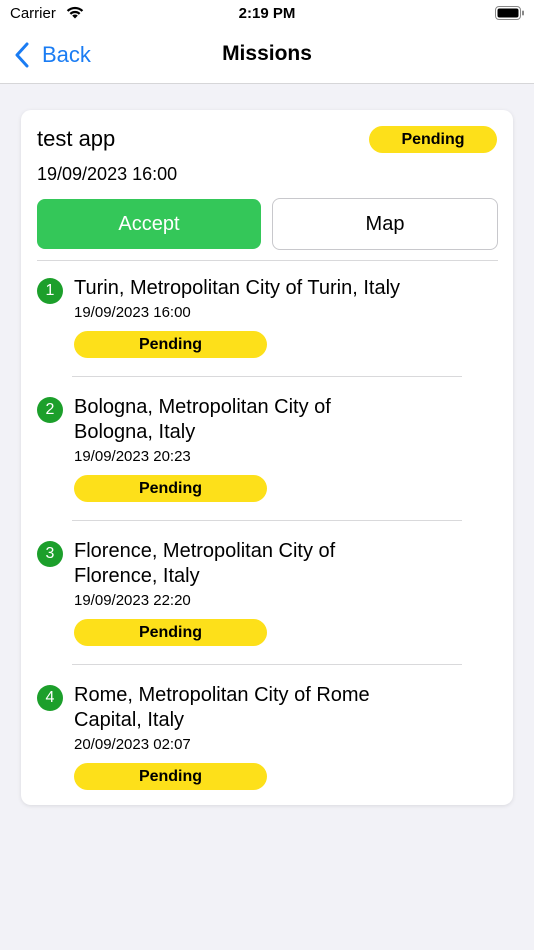 This screenshot has width=534, height=950. Describe the element at coordinates (237, 288) in the screenshot. I see `stop-address: Turin, Metropolitan City of Turin, Italy` at that location.